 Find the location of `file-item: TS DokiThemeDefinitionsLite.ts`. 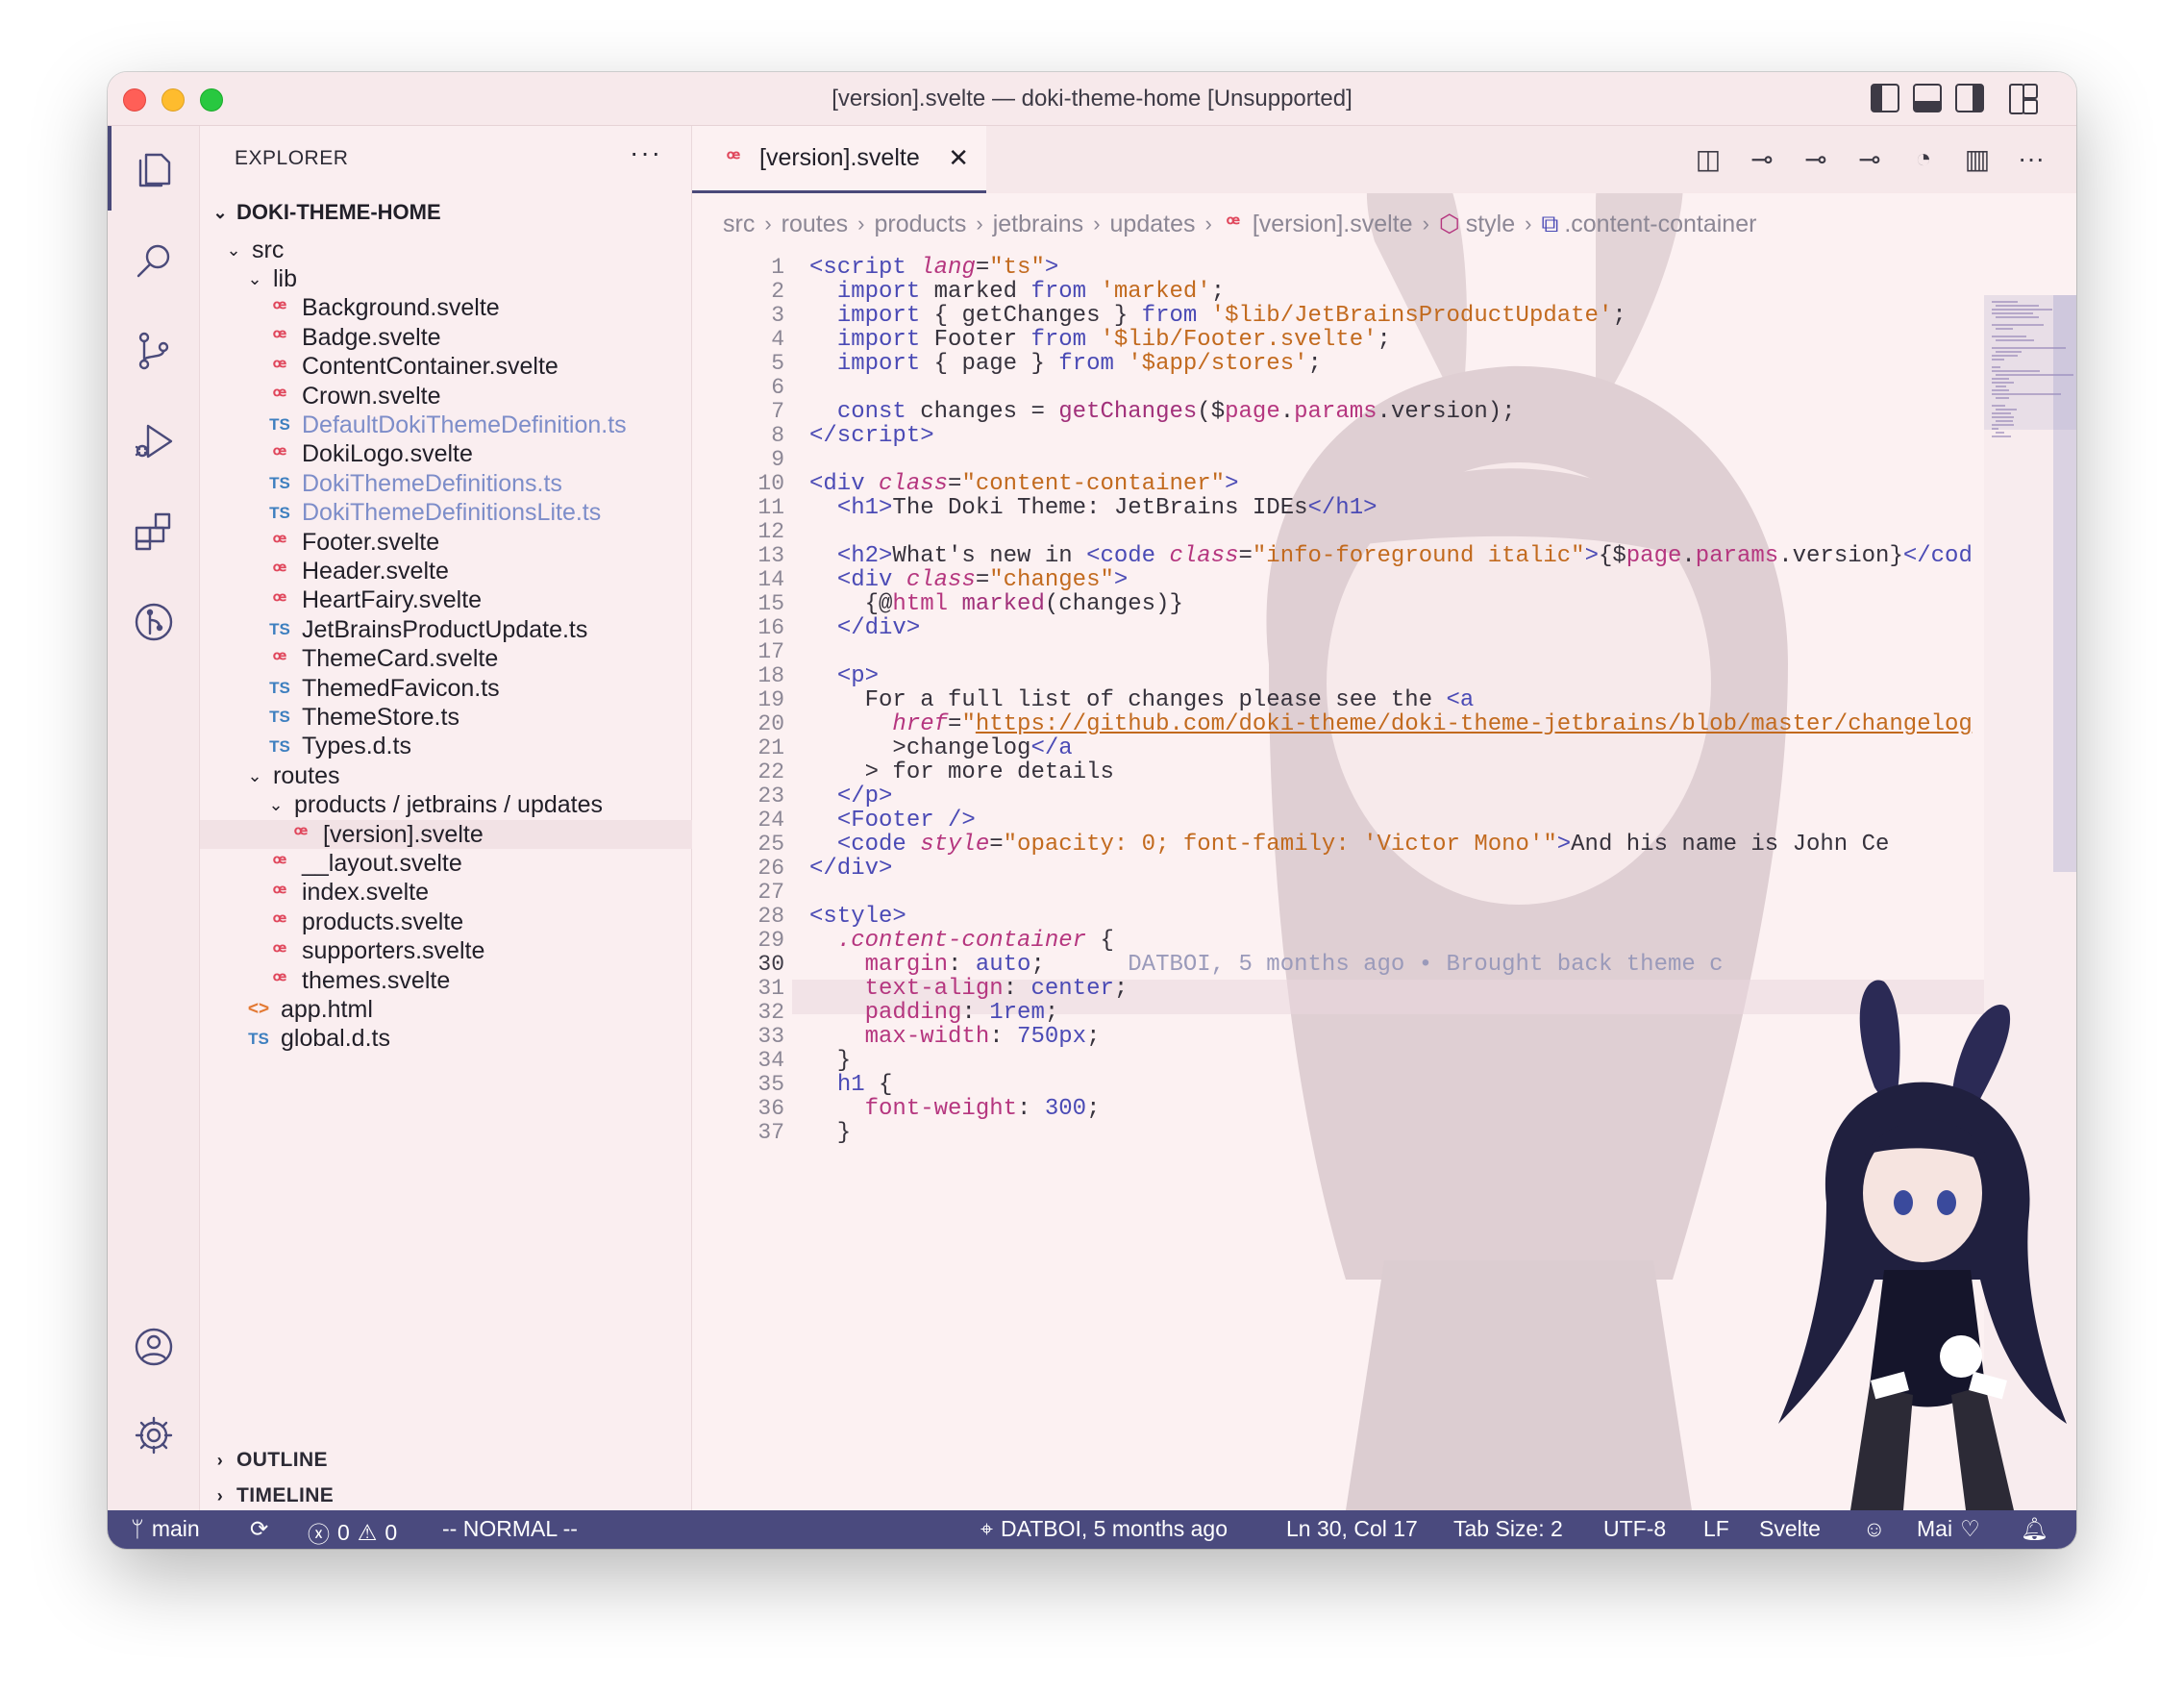

file-item: TS DokiThemeDefinitionsLite.ts is located at coordinates (446, 513).